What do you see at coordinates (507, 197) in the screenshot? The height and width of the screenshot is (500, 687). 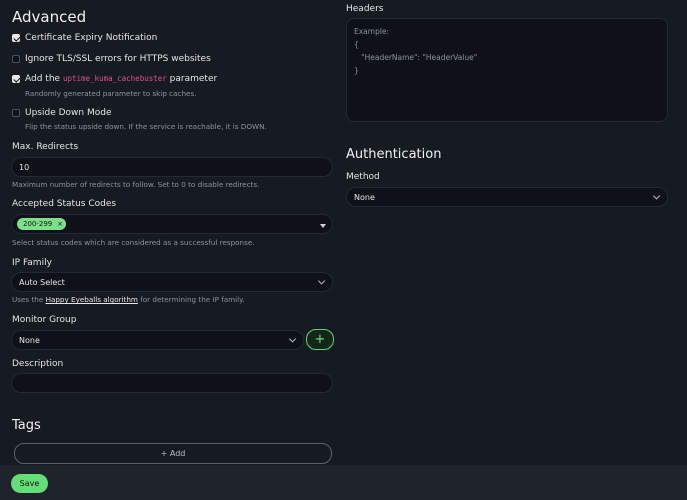 I see `auth-method-select: None` at bounding box center [507, 197].